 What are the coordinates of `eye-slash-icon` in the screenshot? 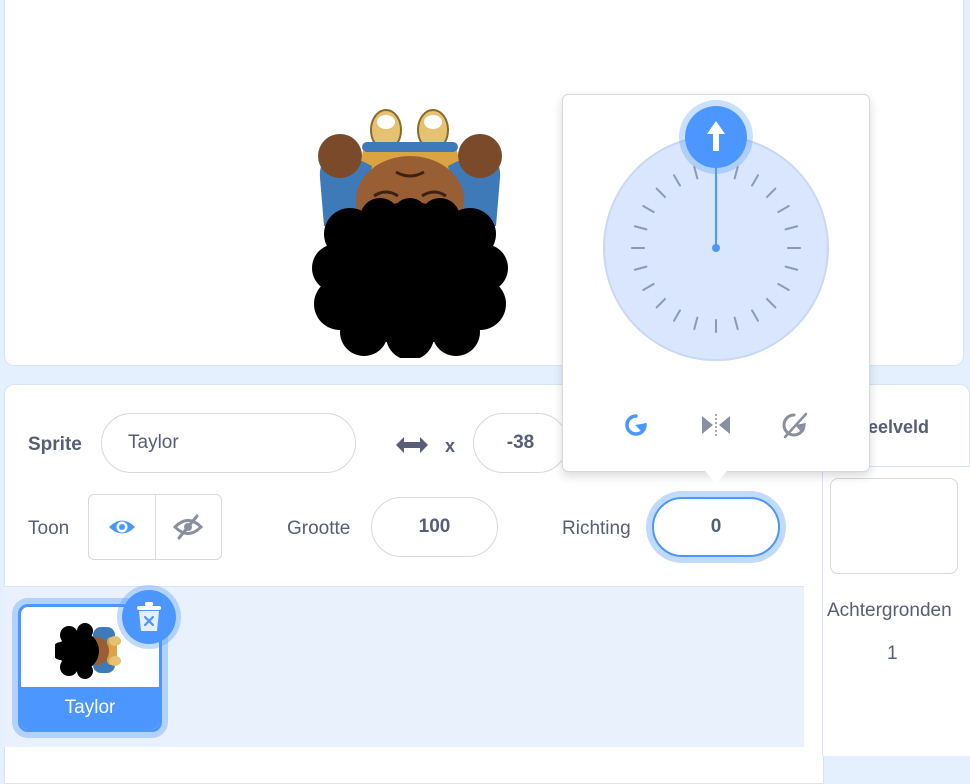 It's located at (188, 527).